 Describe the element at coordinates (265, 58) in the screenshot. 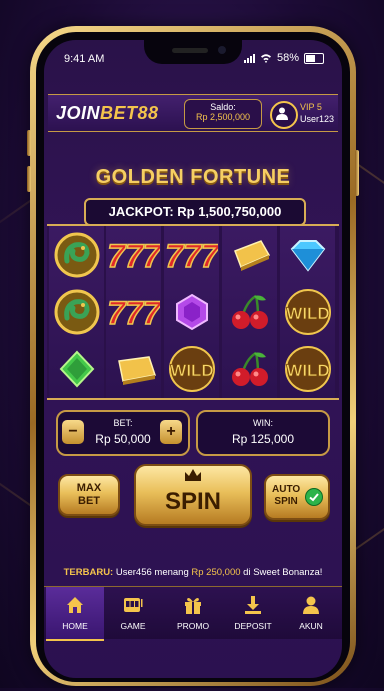

I see `wifi-icon` at that location.